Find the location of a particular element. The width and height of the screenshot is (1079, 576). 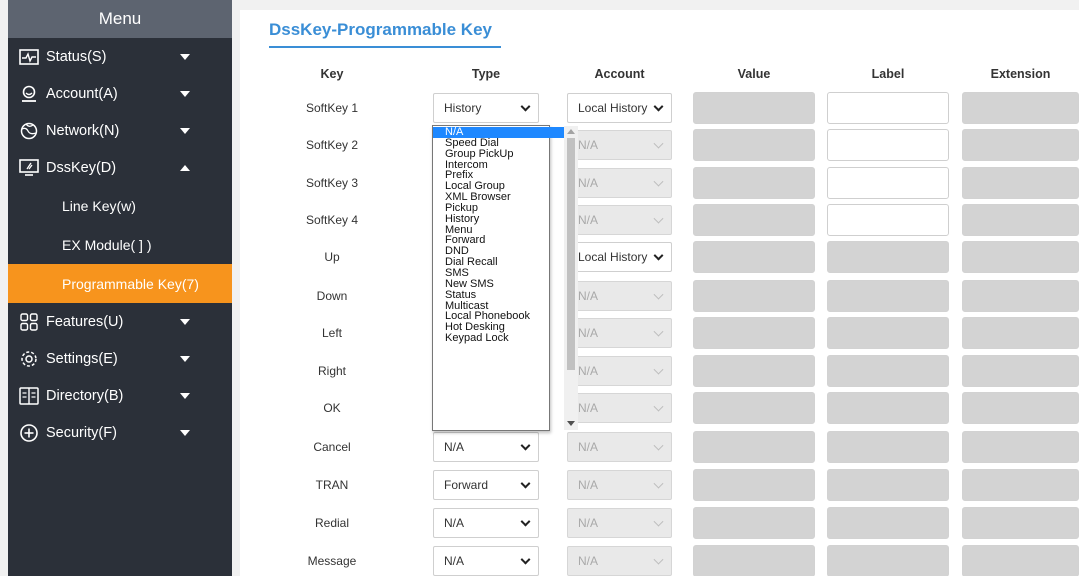

sub-line-key: Line Key(w) is located at coordinates (120, 205).